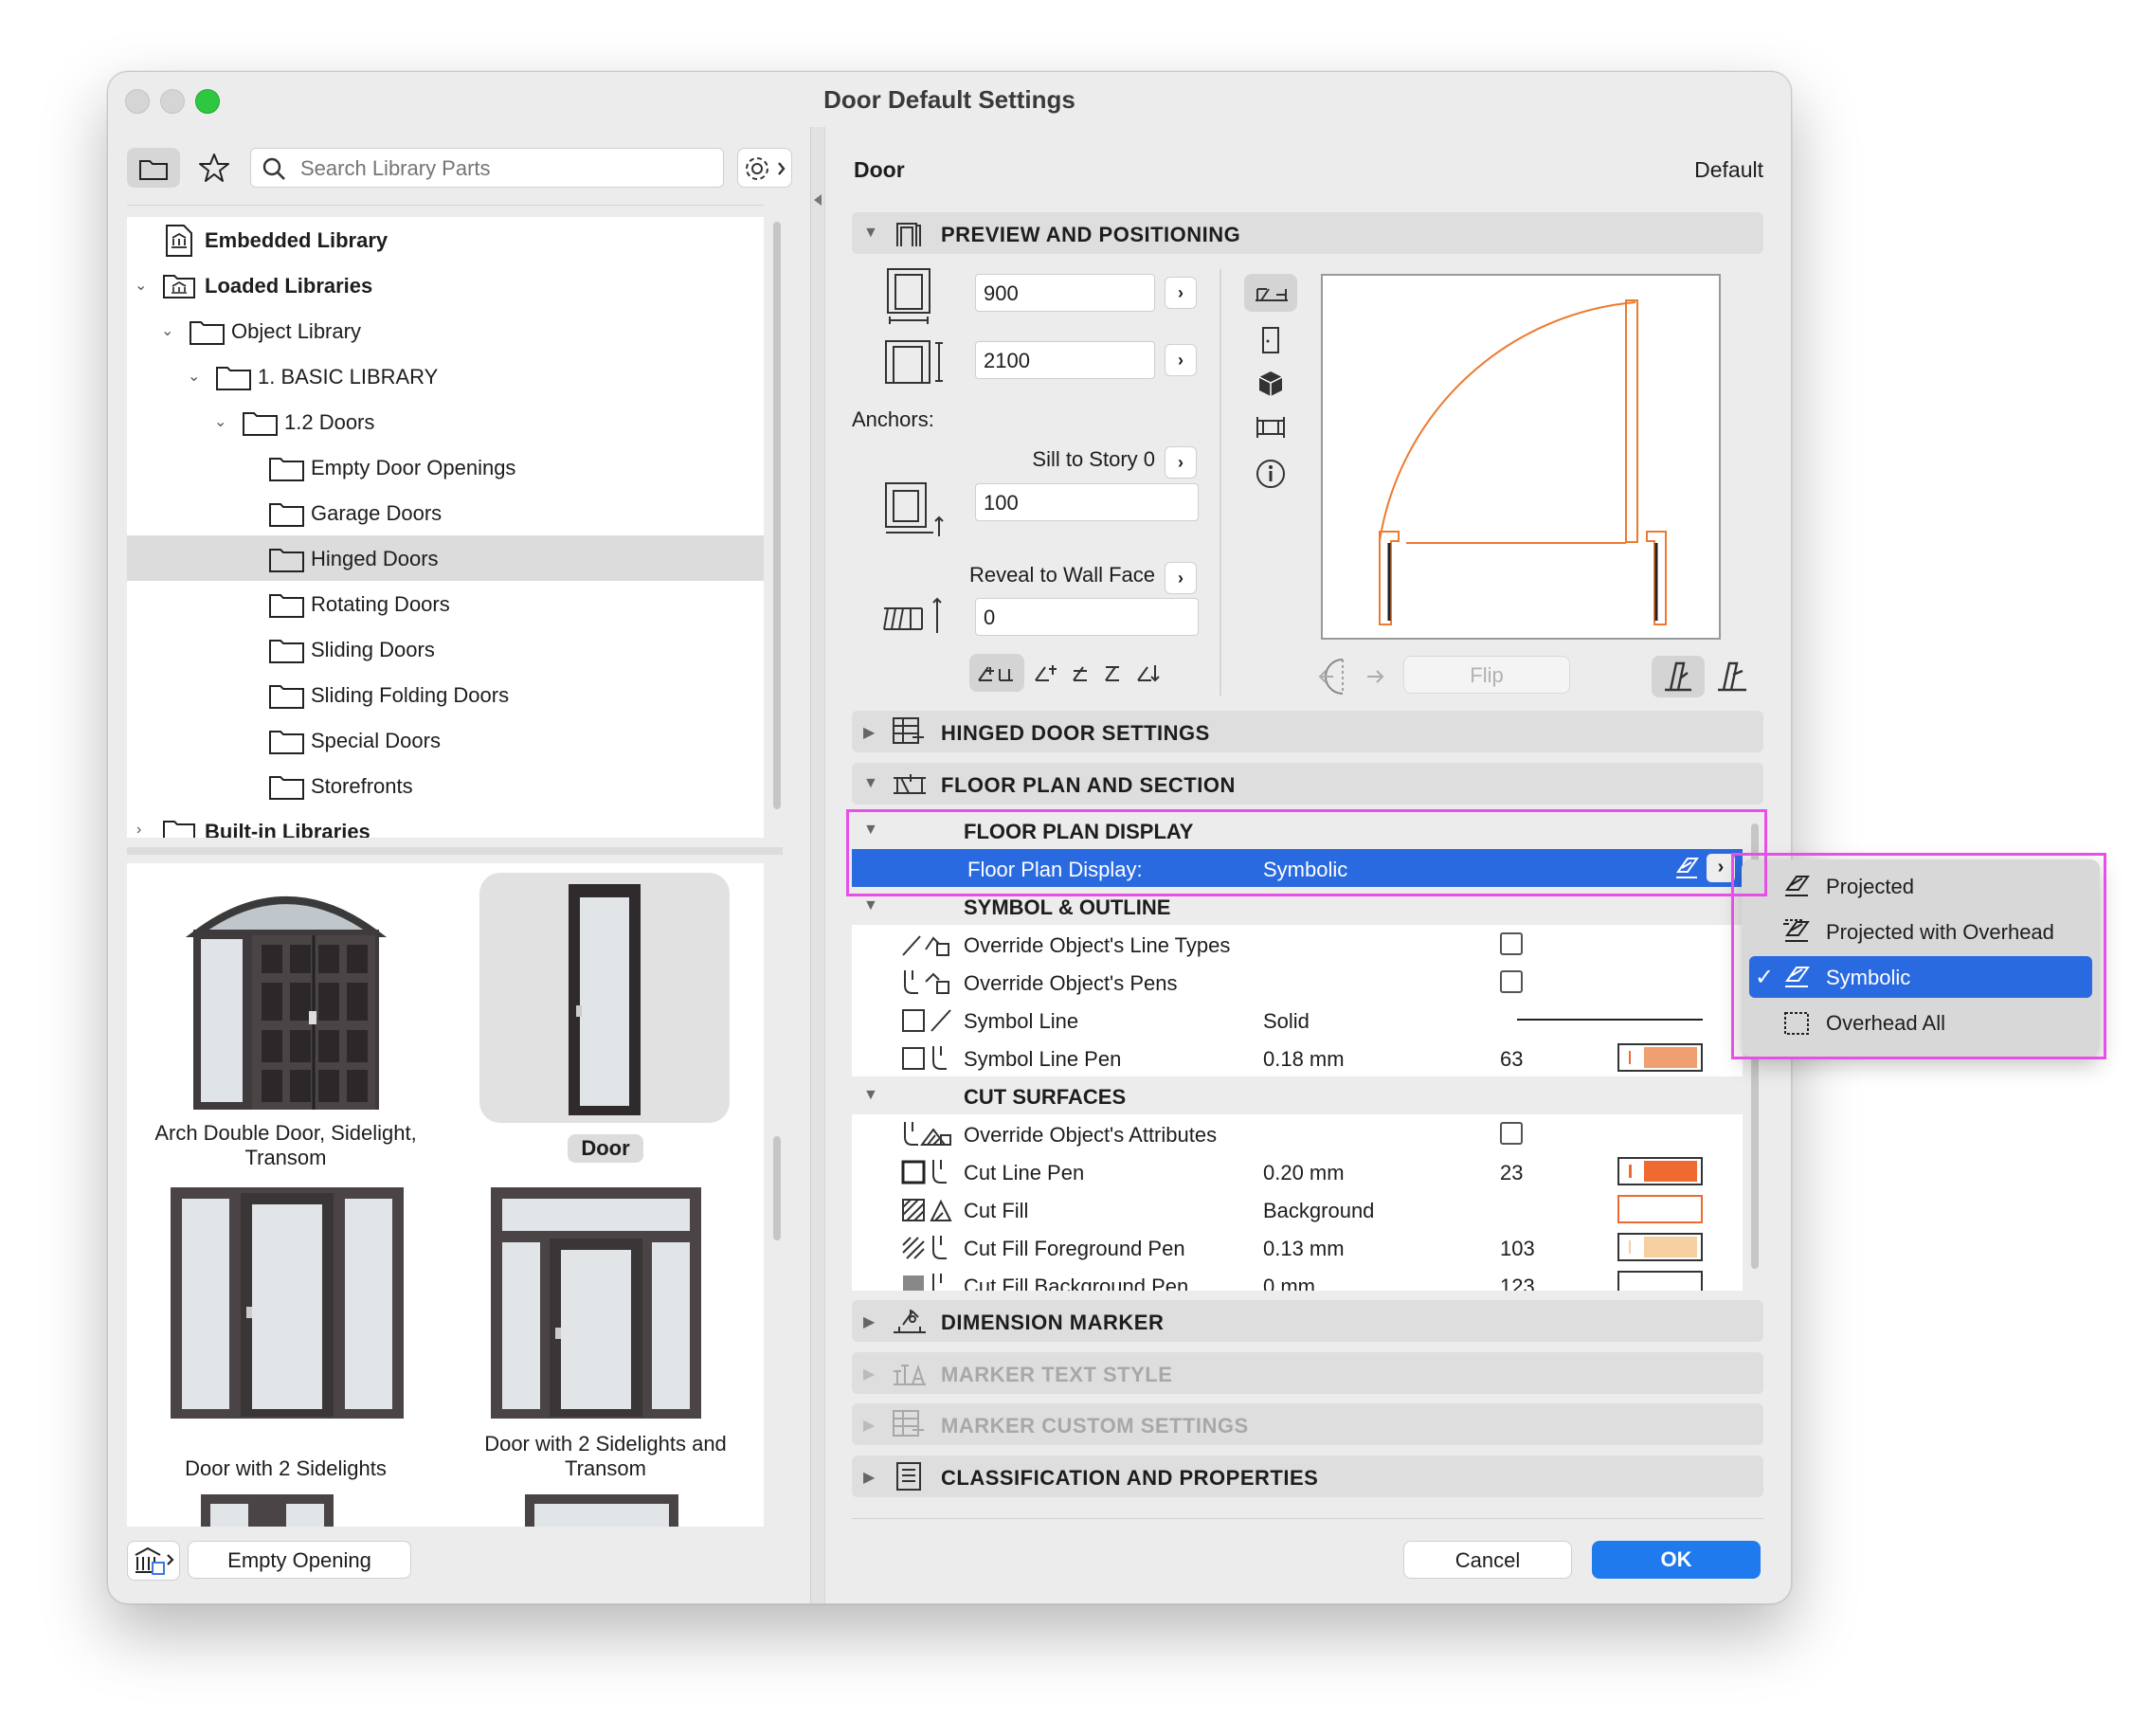 This screenshot has width=2132, height=1736. What do you see at coordinates (1083, 673) in the screenshot?
I see `anchor-sill-icon` at bounding box center [1083, 673].